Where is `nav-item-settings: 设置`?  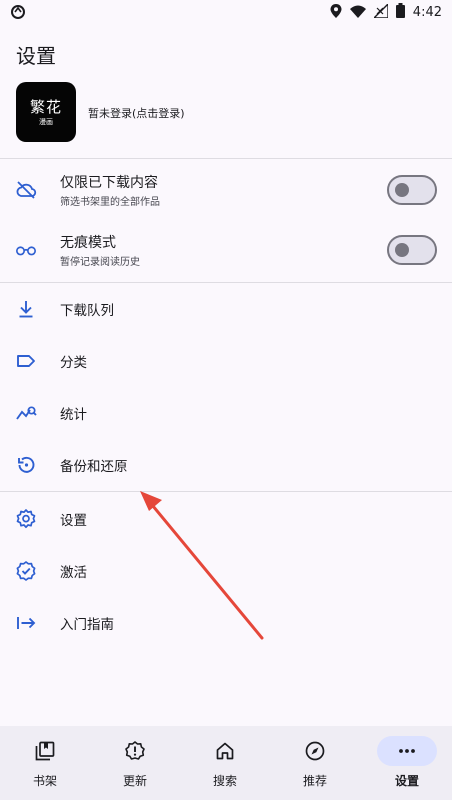 nav-item-settings: 设置 is located at coordinates (407, 763).